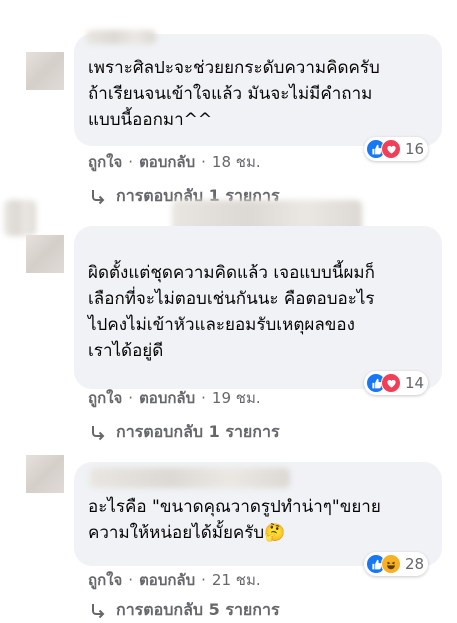 The width and height of the screenshot is (457, 623). What do you see at coordinates (415, 149) in the screenshot?
I see `reaction-count: 16` at bounding box center [415, 149].